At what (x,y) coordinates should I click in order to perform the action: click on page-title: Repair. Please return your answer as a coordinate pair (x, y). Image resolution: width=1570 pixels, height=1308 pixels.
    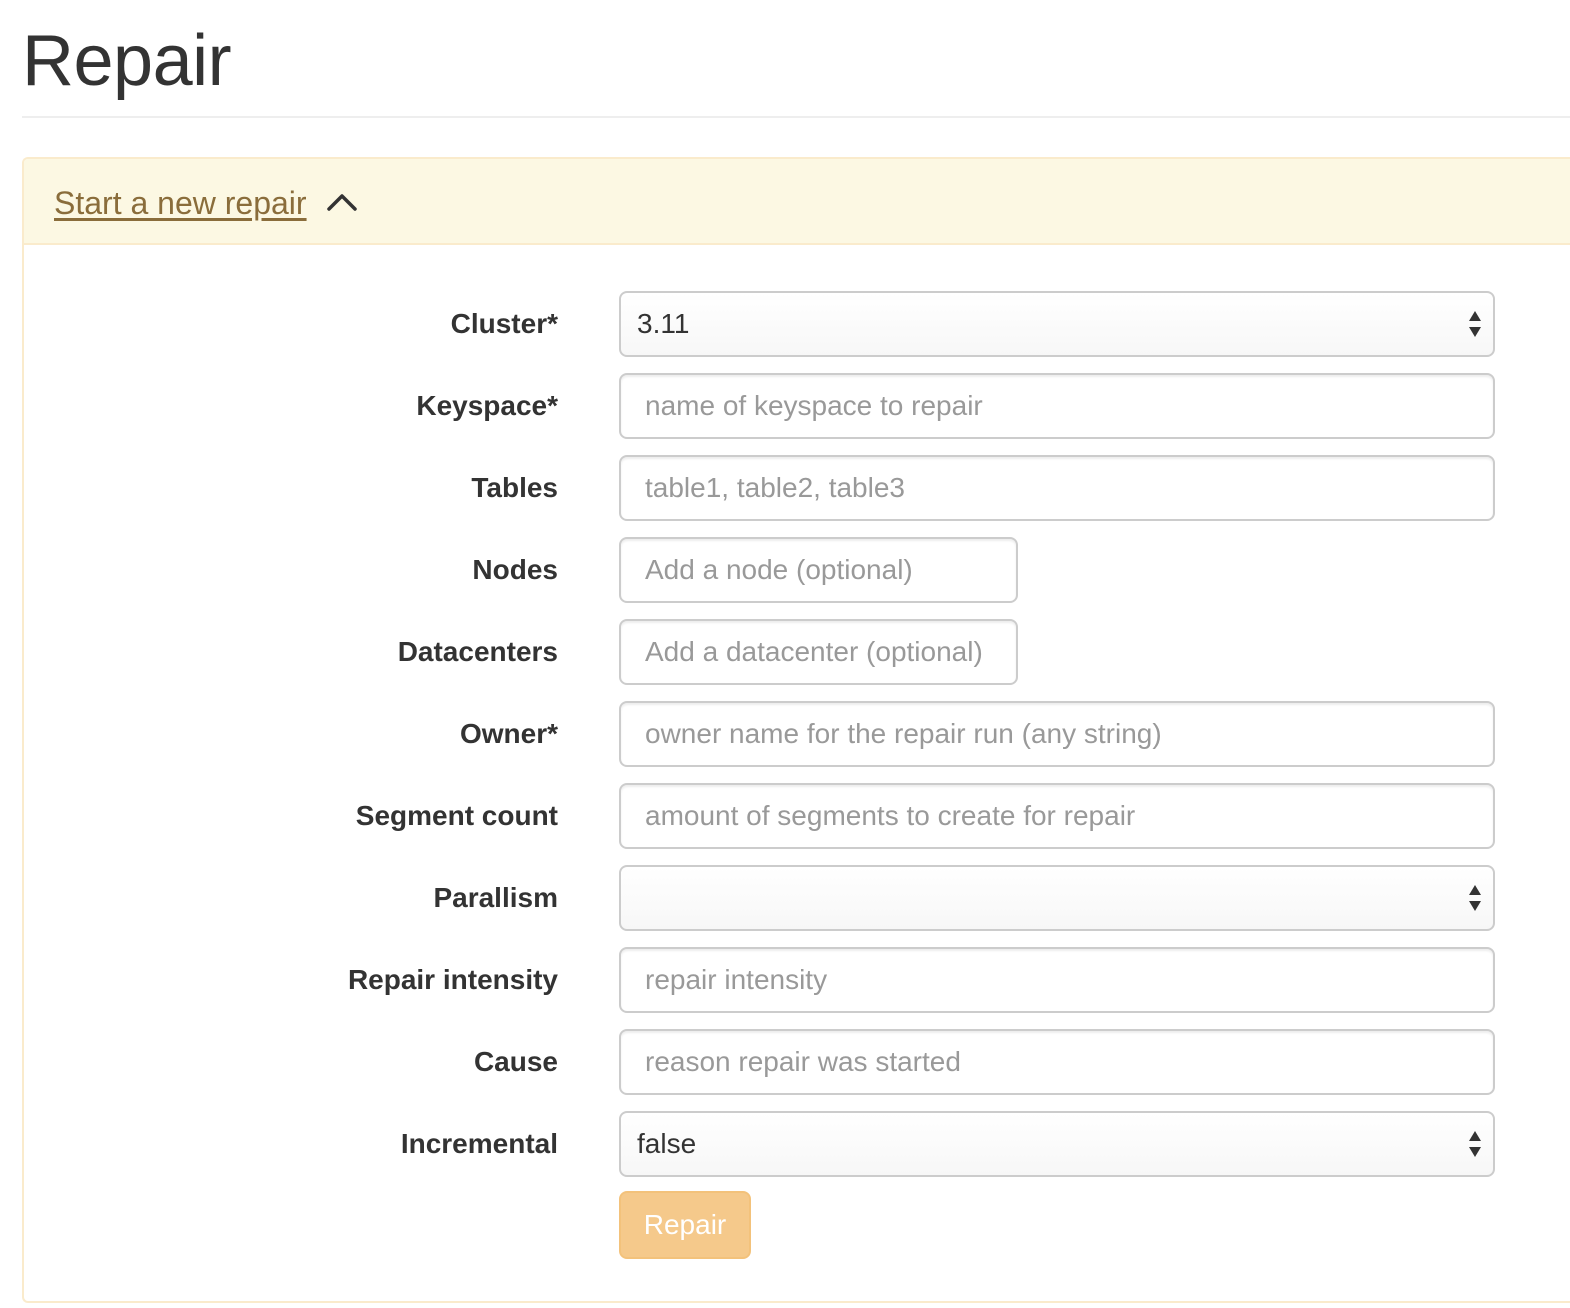
    Looking at the image, I should click on (127, 61).